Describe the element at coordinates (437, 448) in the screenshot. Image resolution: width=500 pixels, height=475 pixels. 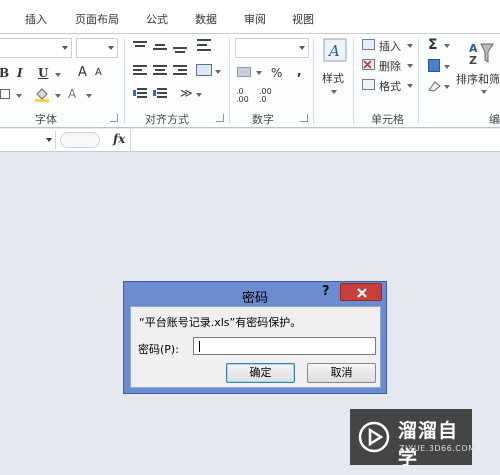
I see `watermark-subtitle: ZIXUE.3D66.COM` at that location.